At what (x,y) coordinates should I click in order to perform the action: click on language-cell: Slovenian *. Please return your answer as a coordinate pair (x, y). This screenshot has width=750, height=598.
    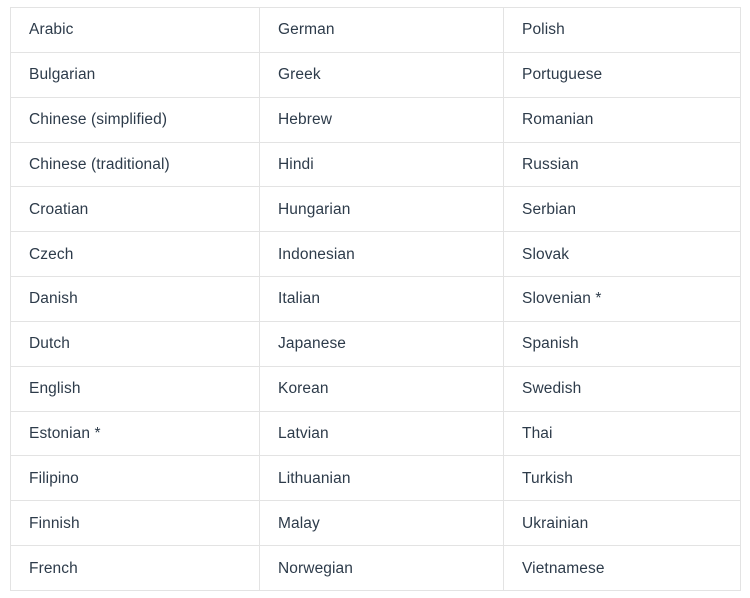
    Looking at the image, I should click on (622, 299).